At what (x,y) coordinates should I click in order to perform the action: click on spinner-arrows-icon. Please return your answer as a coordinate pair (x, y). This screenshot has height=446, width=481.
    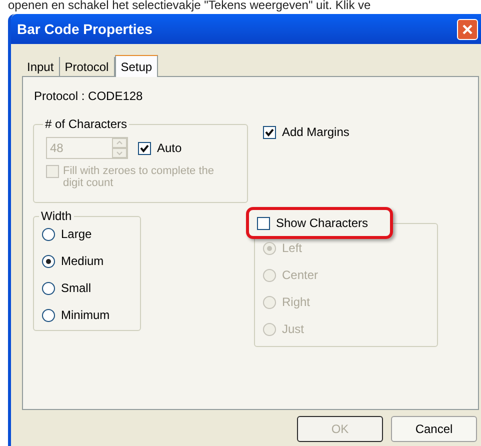
    Looking at the image, I should click on (119, 148).